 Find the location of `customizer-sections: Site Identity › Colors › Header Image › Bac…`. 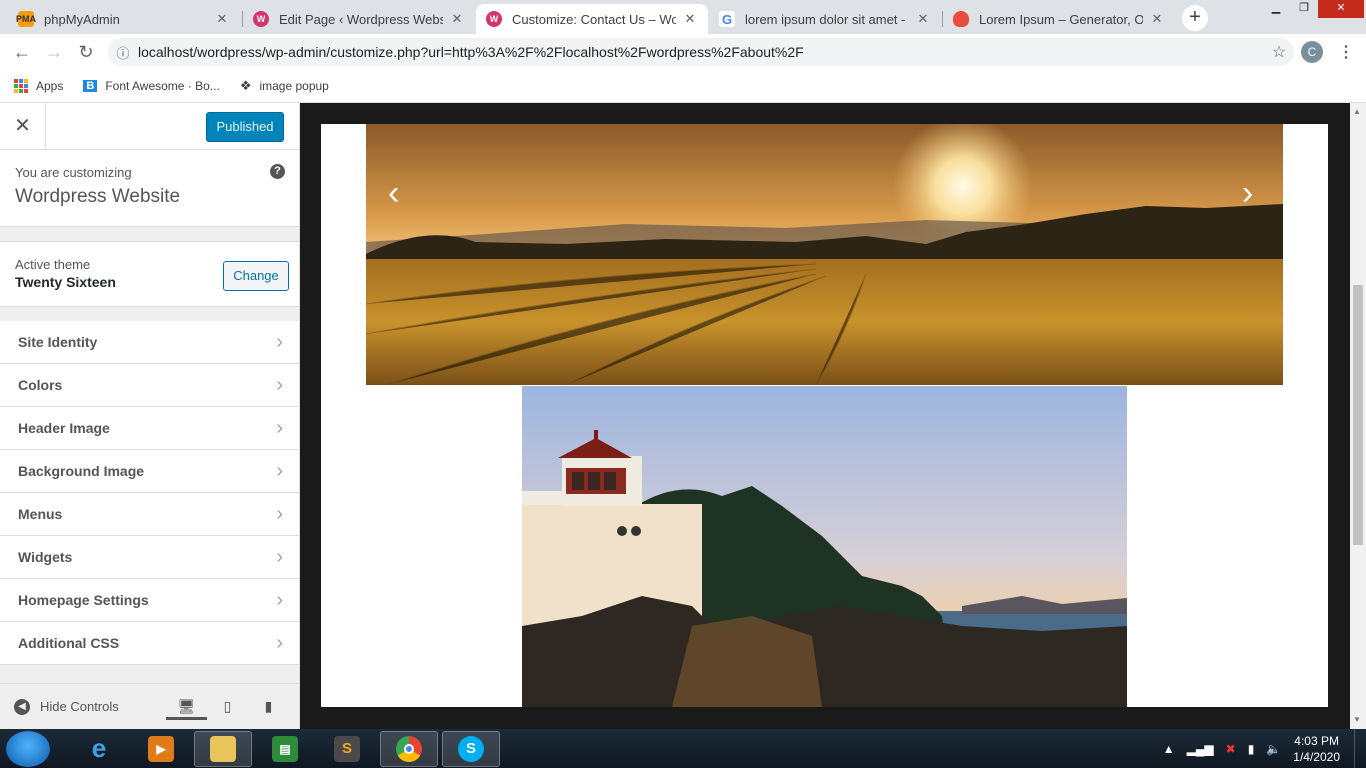

customizer-sections: Site Identity › Colors › Header Image › Bac… is located at coordinates (149, 493).